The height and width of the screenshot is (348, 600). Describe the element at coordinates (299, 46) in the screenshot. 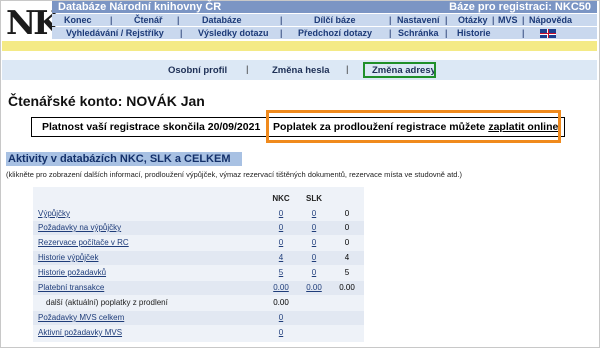

I see `accent-band` at that location.